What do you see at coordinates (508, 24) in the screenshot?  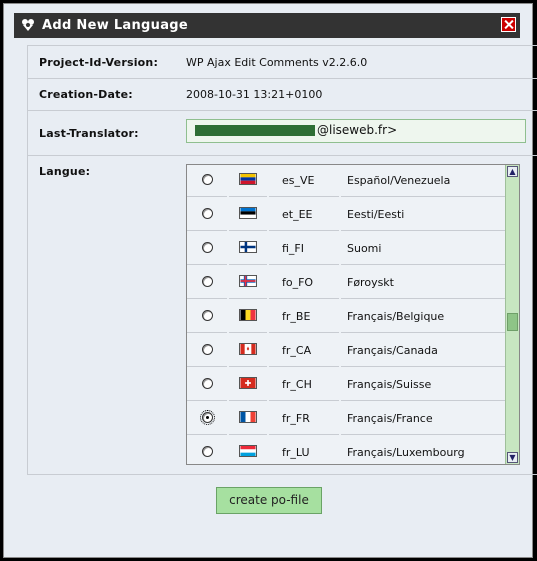 I see `close-button` at bounding box center [508, 24].